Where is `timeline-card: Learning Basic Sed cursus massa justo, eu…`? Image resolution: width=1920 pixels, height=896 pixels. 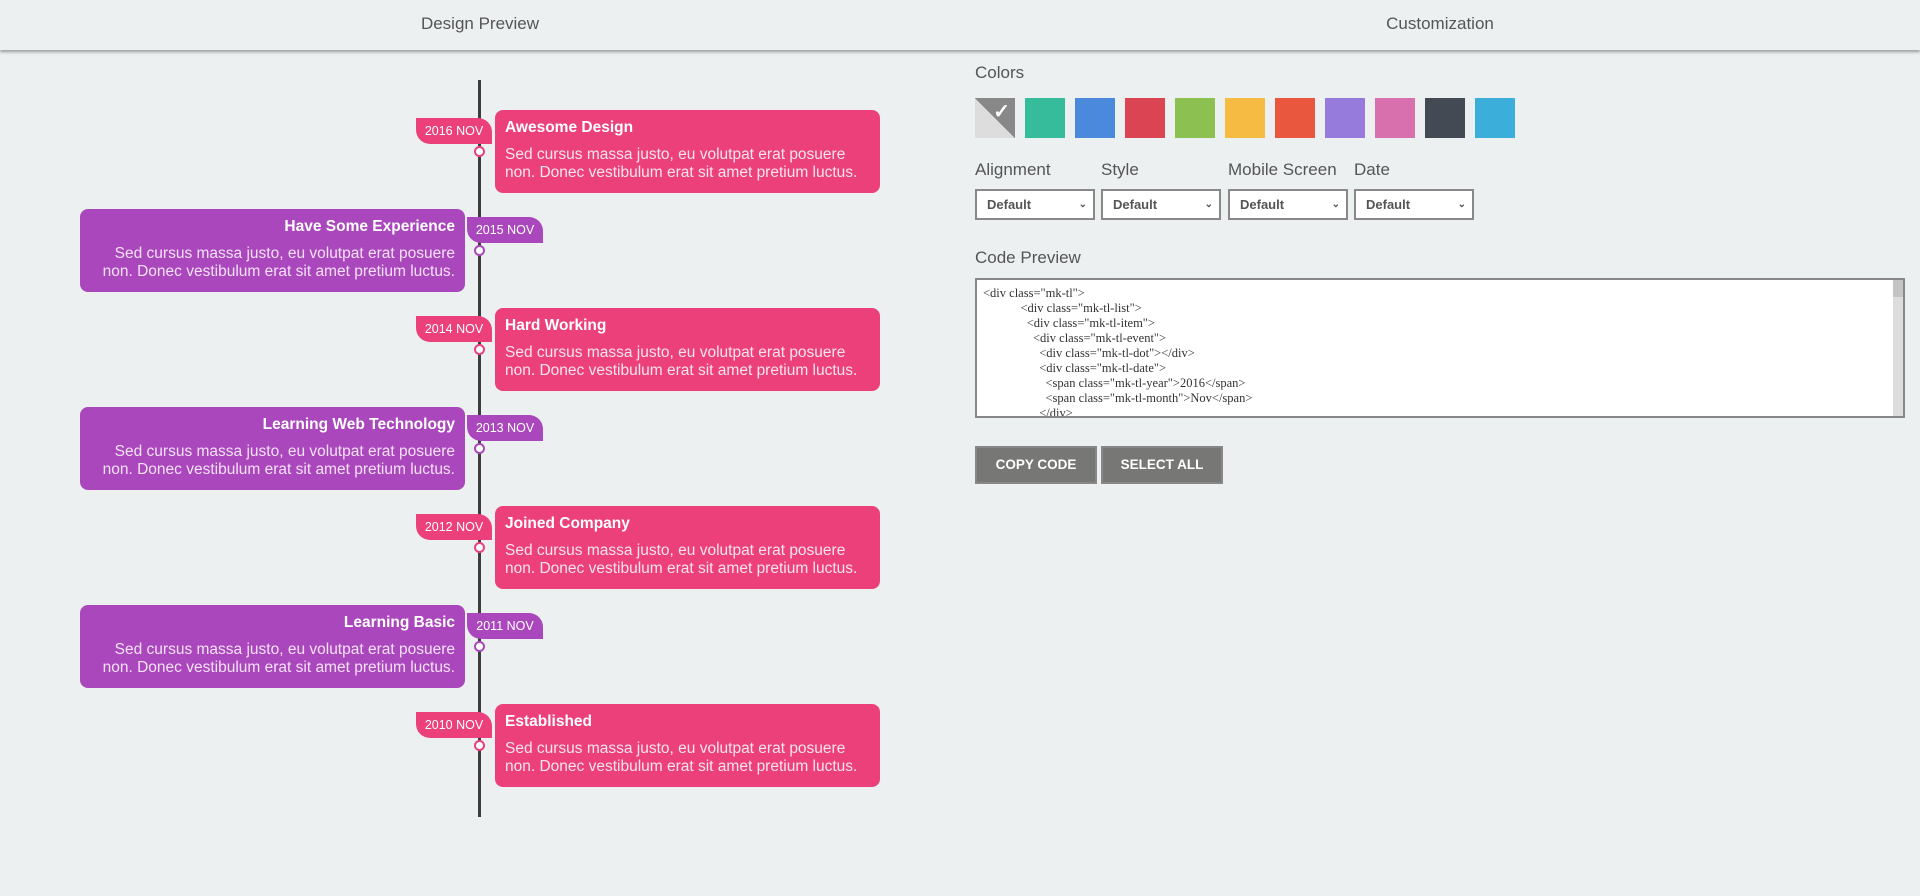 timeline-card: Learning Basic Sed cursus massa justo, eu… is located at coordinates (272, 646).